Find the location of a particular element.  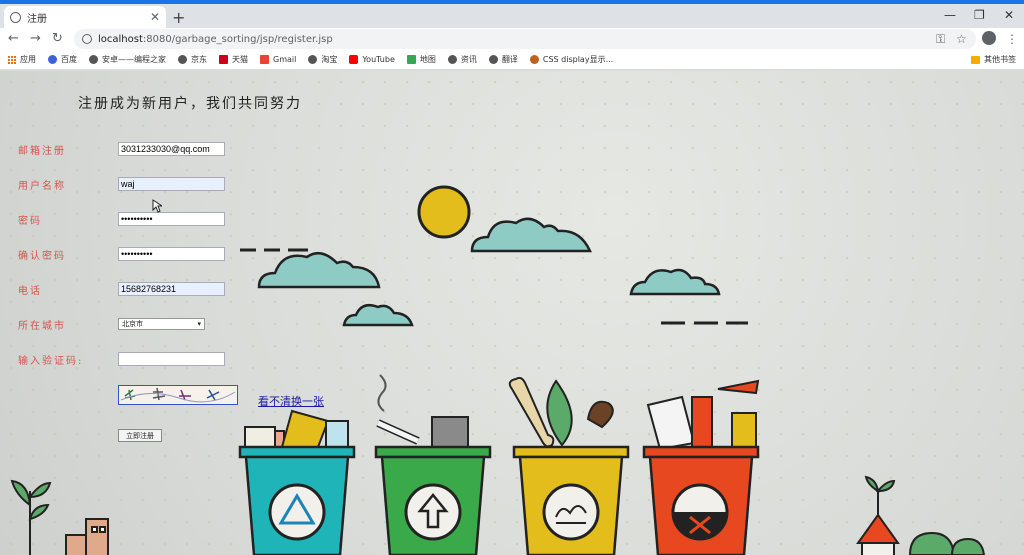

confirm-password-label: 确认密码 is located at coordinates (42, 256).